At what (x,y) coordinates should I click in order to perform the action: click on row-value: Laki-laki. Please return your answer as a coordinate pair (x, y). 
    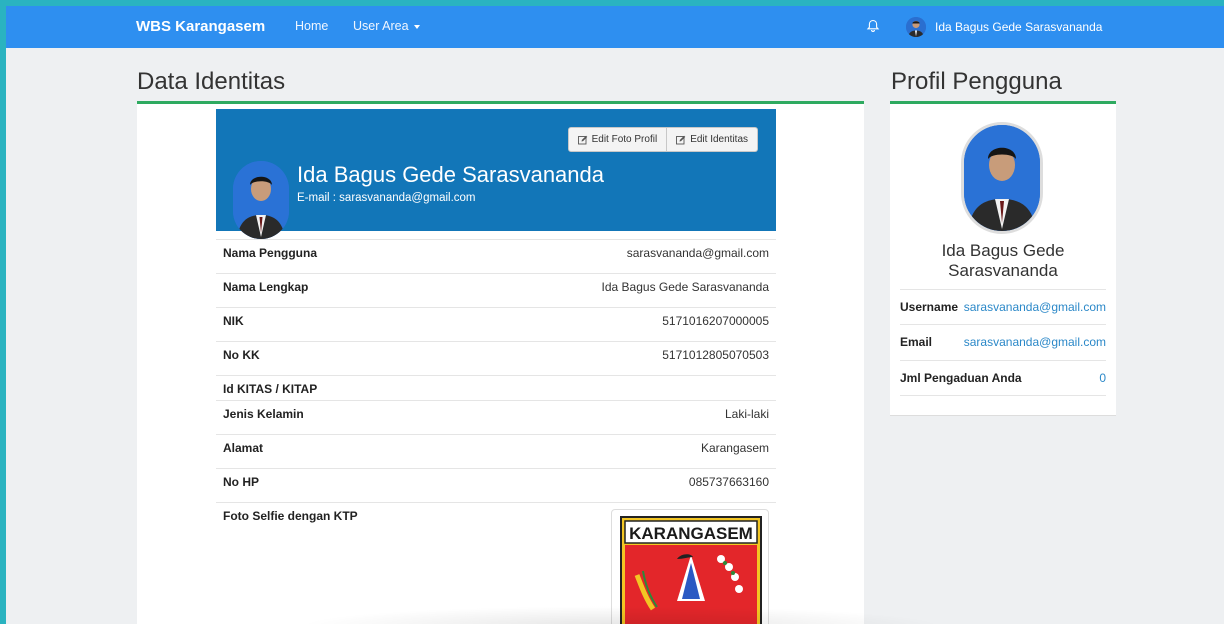
    Looking at the image, I should click on (746, 414).